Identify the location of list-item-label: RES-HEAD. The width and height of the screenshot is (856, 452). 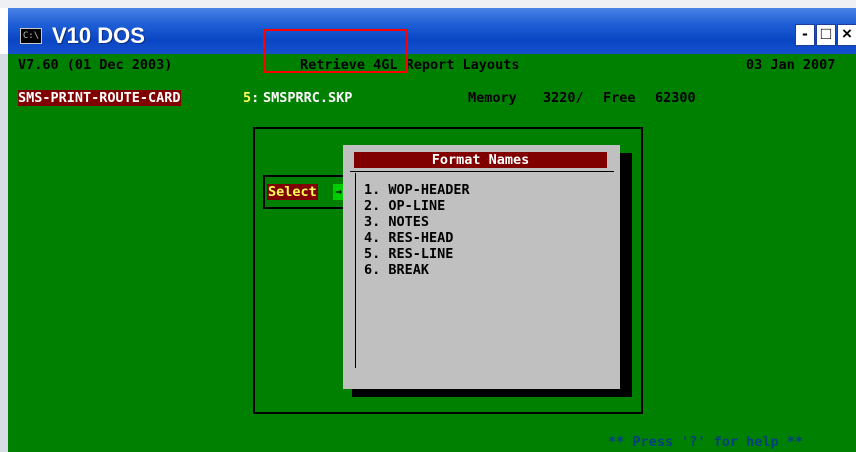
(421, 238).